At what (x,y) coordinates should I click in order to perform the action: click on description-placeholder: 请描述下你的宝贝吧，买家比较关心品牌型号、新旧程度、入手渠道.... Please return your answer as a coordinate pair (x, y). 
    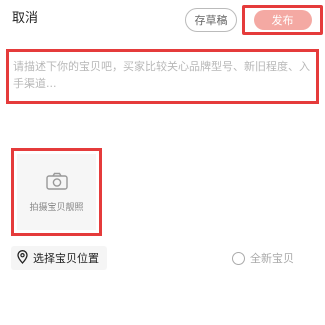
    Looking at the image, I should click on (161, 75).